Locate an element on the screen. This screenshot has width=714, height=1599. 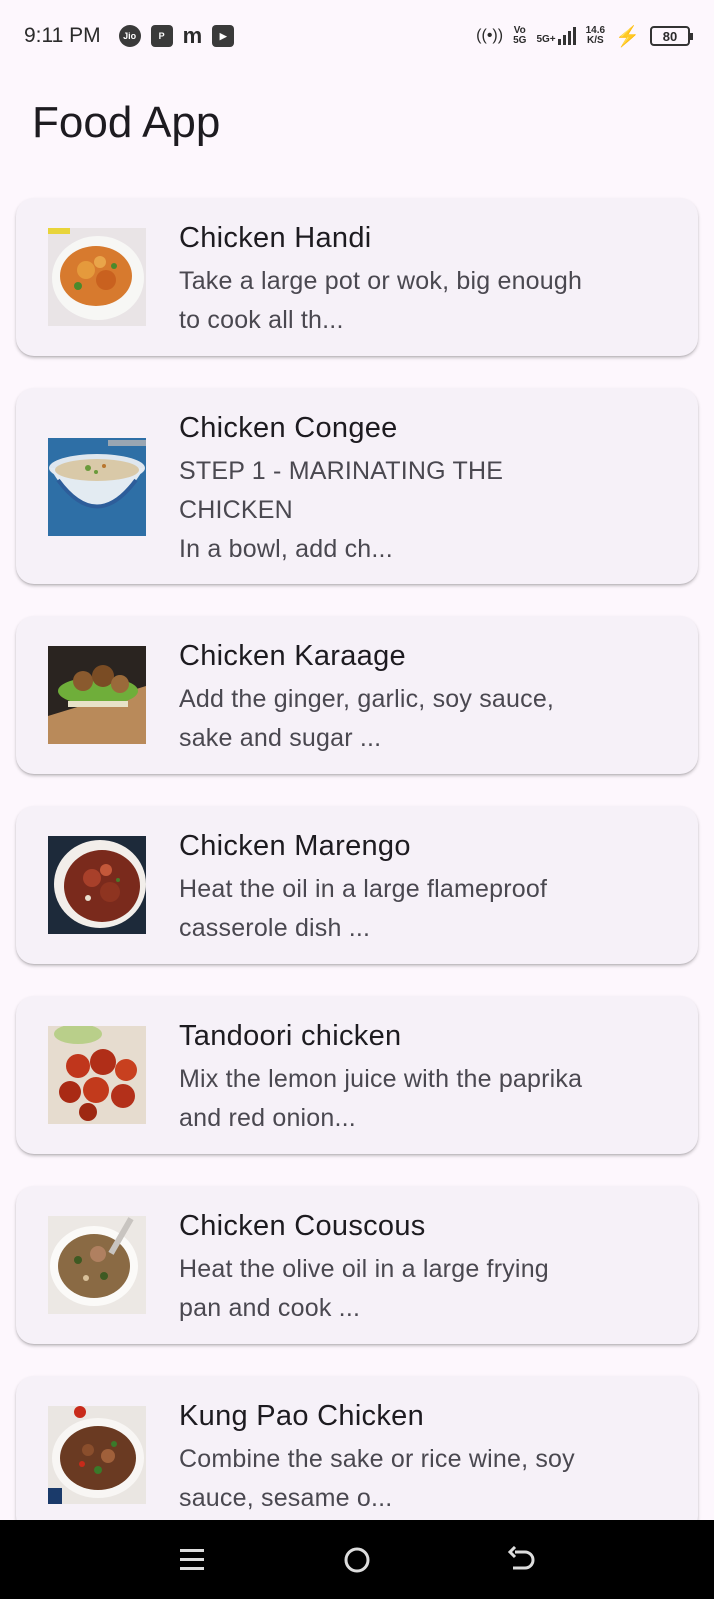
youtube-icon: ▶ is located at coordinates (223, 36).